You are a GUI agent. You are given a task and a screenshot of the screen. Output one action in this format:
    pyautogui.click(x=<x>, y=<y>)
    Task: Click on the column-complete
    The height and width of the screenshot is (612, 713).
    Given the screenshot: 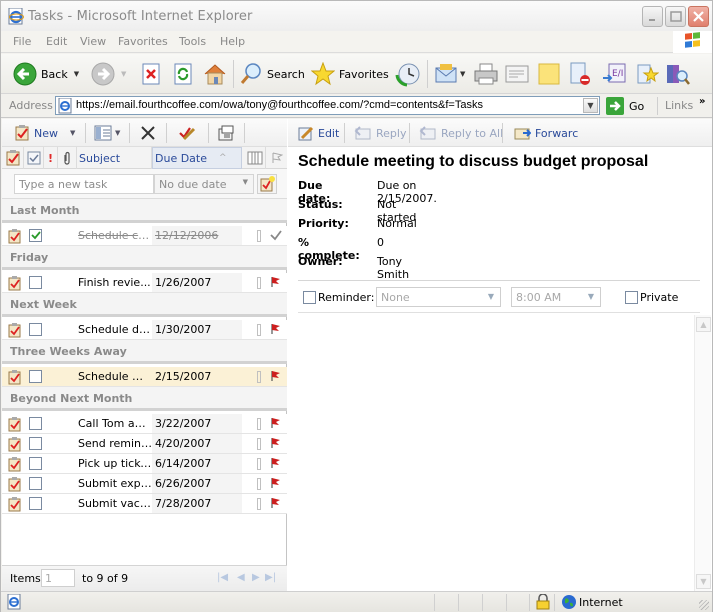 What is the action you would take?
    pyautogui.click(x=34, y=158)
    